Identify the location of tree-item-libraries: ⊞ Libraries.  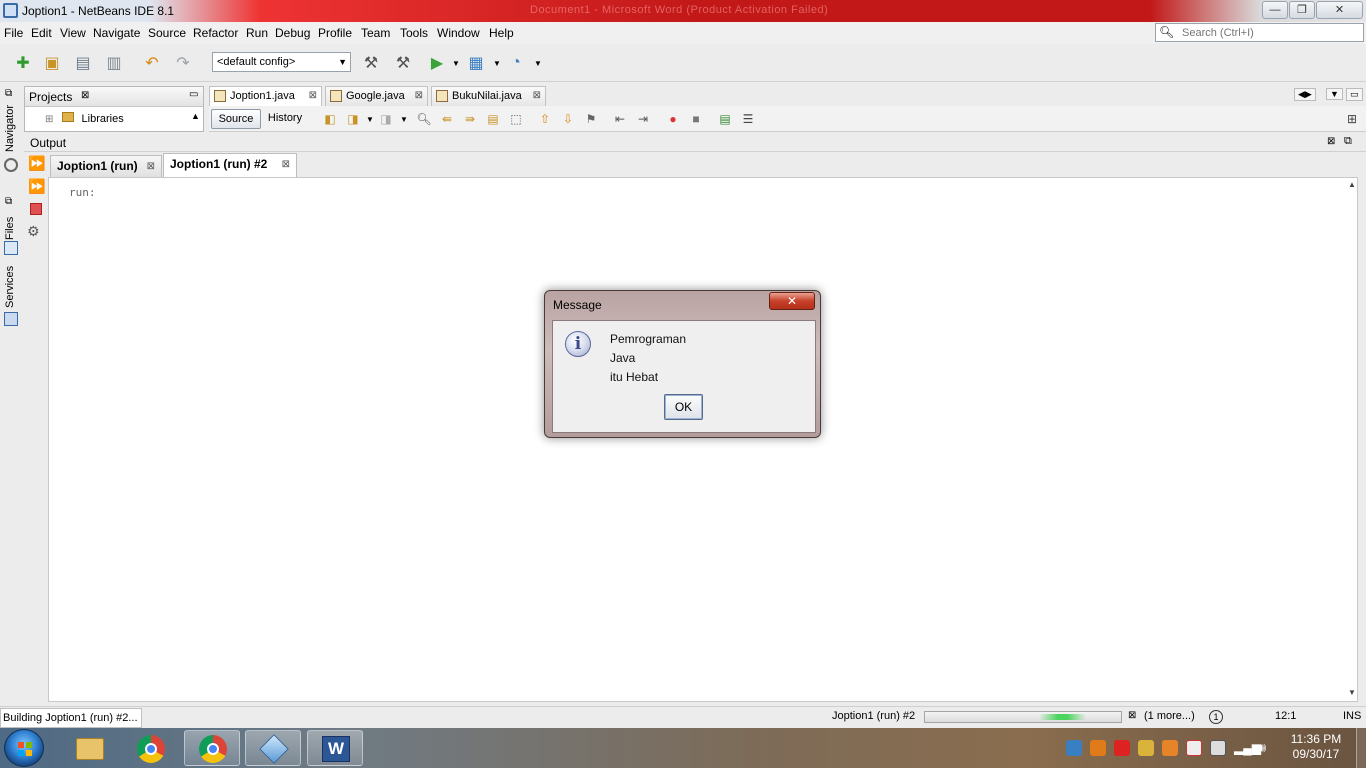
(84, 118).